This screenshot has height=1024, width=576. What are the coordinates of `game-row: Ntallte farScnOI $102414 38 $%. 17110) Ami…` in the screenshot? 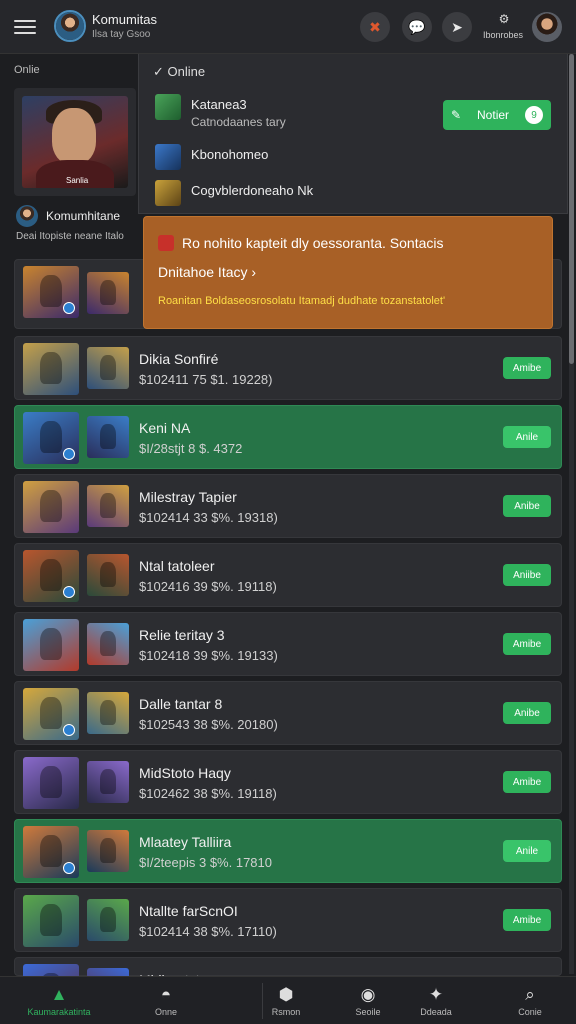 It's located at (288, 920).